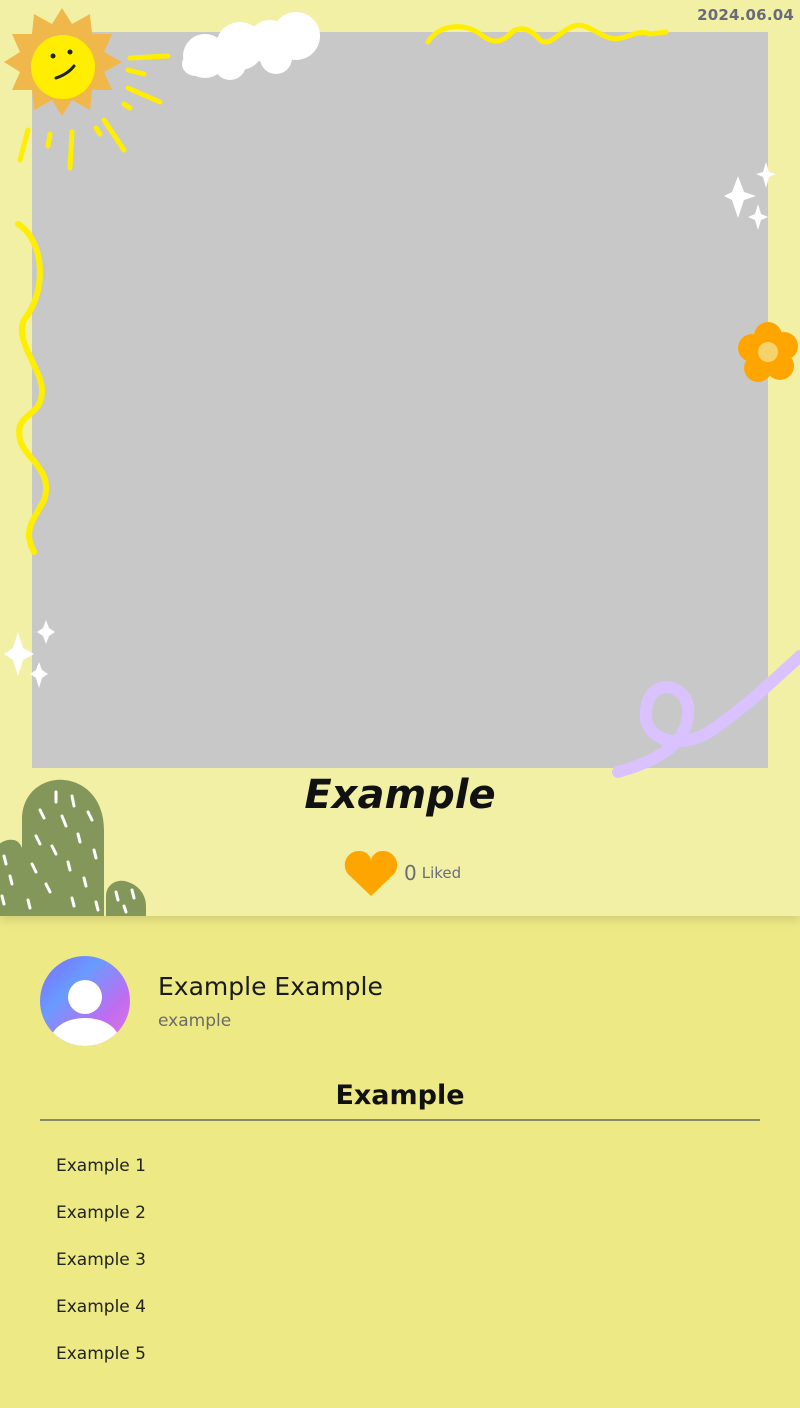  I want to click on list-item: Example 3, so click(101, 1272).